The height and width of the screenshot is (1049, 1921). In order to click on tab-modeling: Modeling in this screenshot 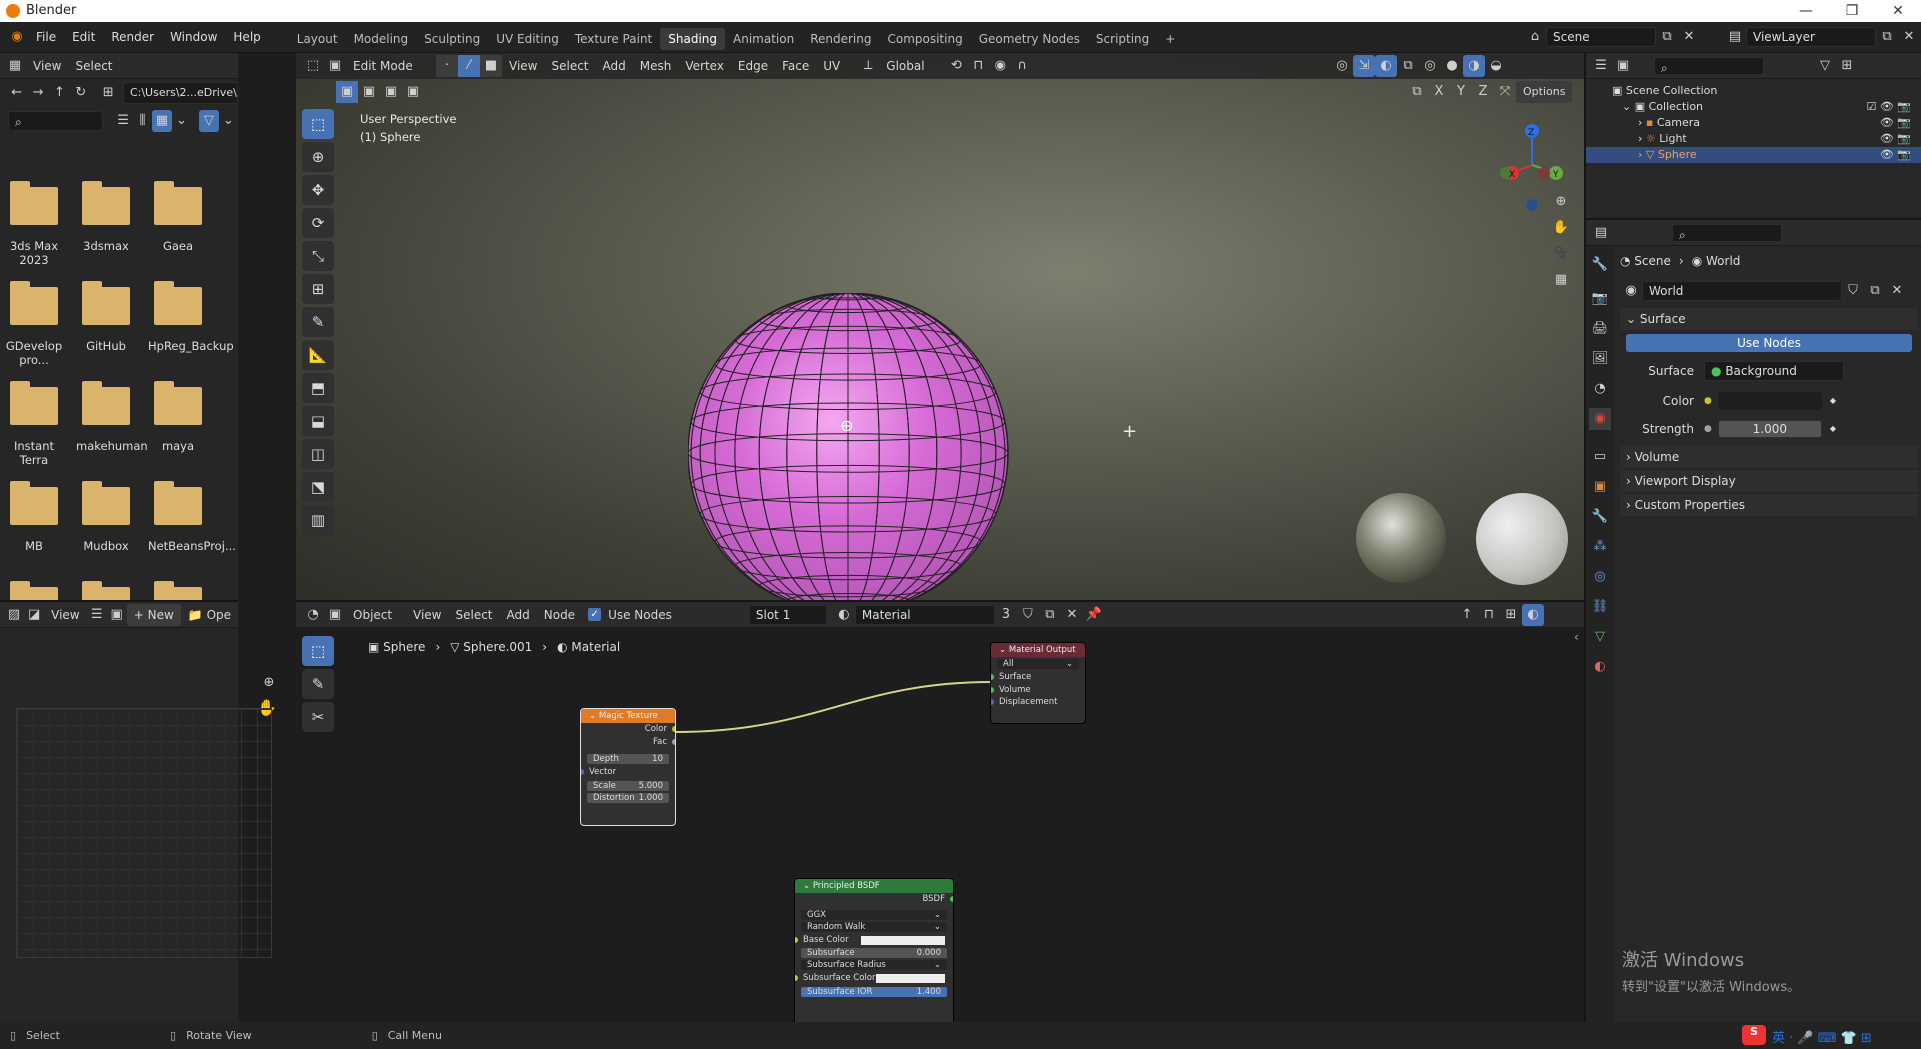, I will do `click(381, 39)`.